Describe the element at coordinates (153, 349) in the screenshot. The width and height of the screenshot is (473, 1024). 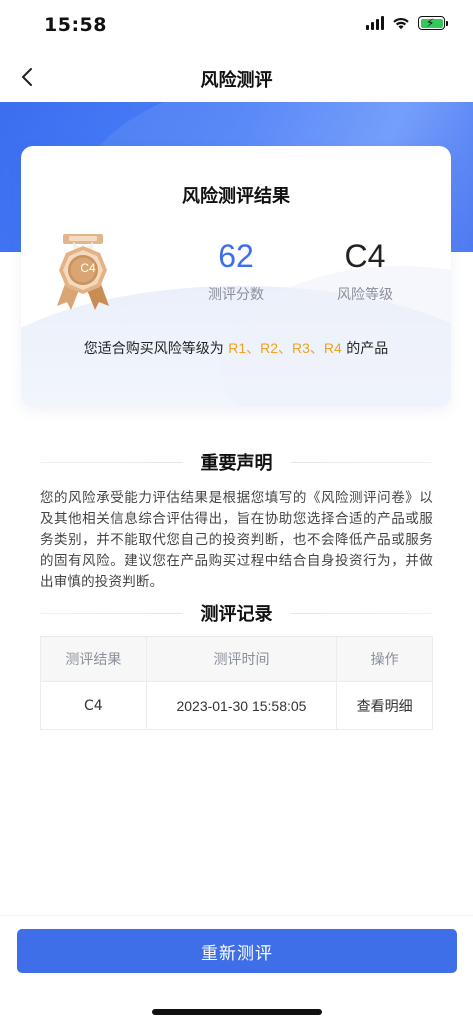
I see `suitability-prefix: 您适合购买风险等级为` at that location.